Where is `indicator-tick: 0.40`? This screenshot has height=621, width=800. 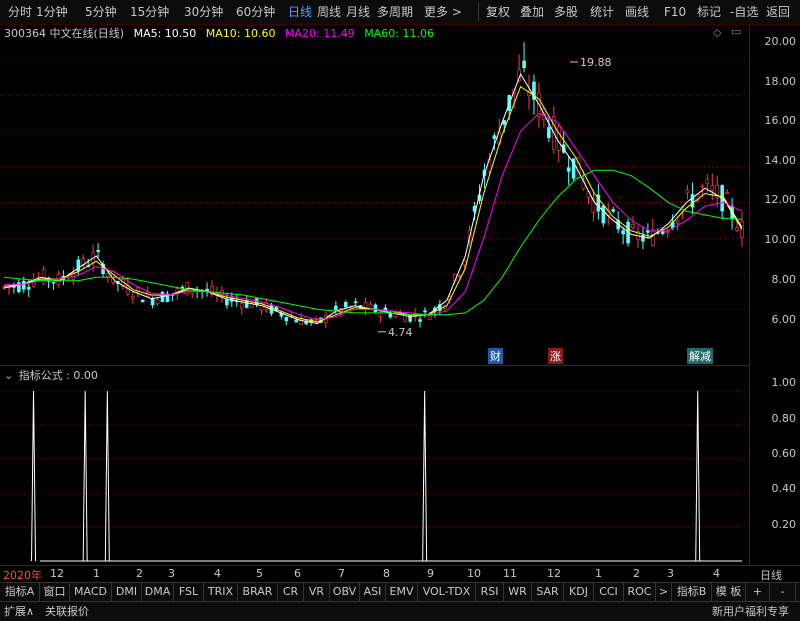
indicator-tick: 0.40 is located at coordinates (784, 488).